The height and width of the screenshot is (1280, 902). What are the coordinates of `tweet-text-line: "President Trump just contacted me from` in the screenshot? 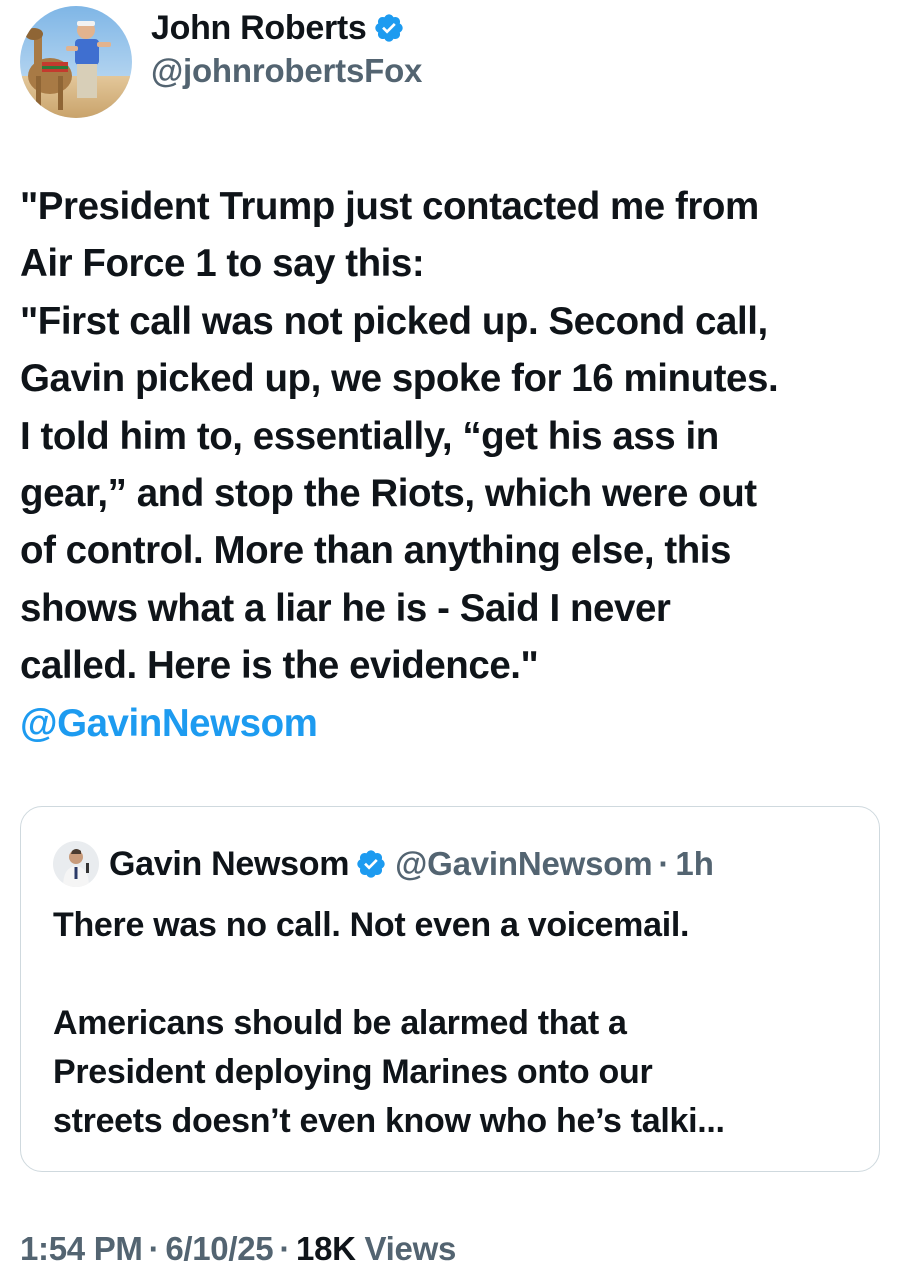 It's located at (389, 206).